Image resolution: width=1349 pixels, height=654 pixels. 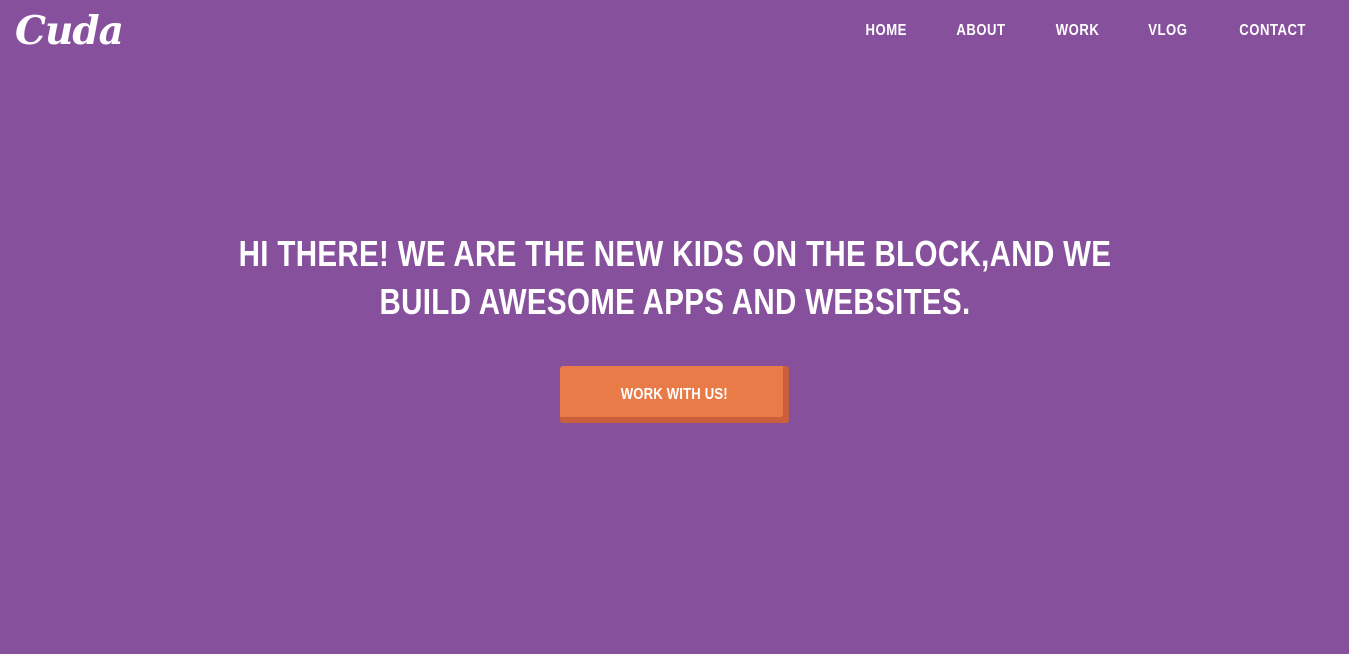 What do you see at coordinates (1272, 31) in the screenshot?
I see `nav-contact: CONTACT` at bounding box center [1272, 31].